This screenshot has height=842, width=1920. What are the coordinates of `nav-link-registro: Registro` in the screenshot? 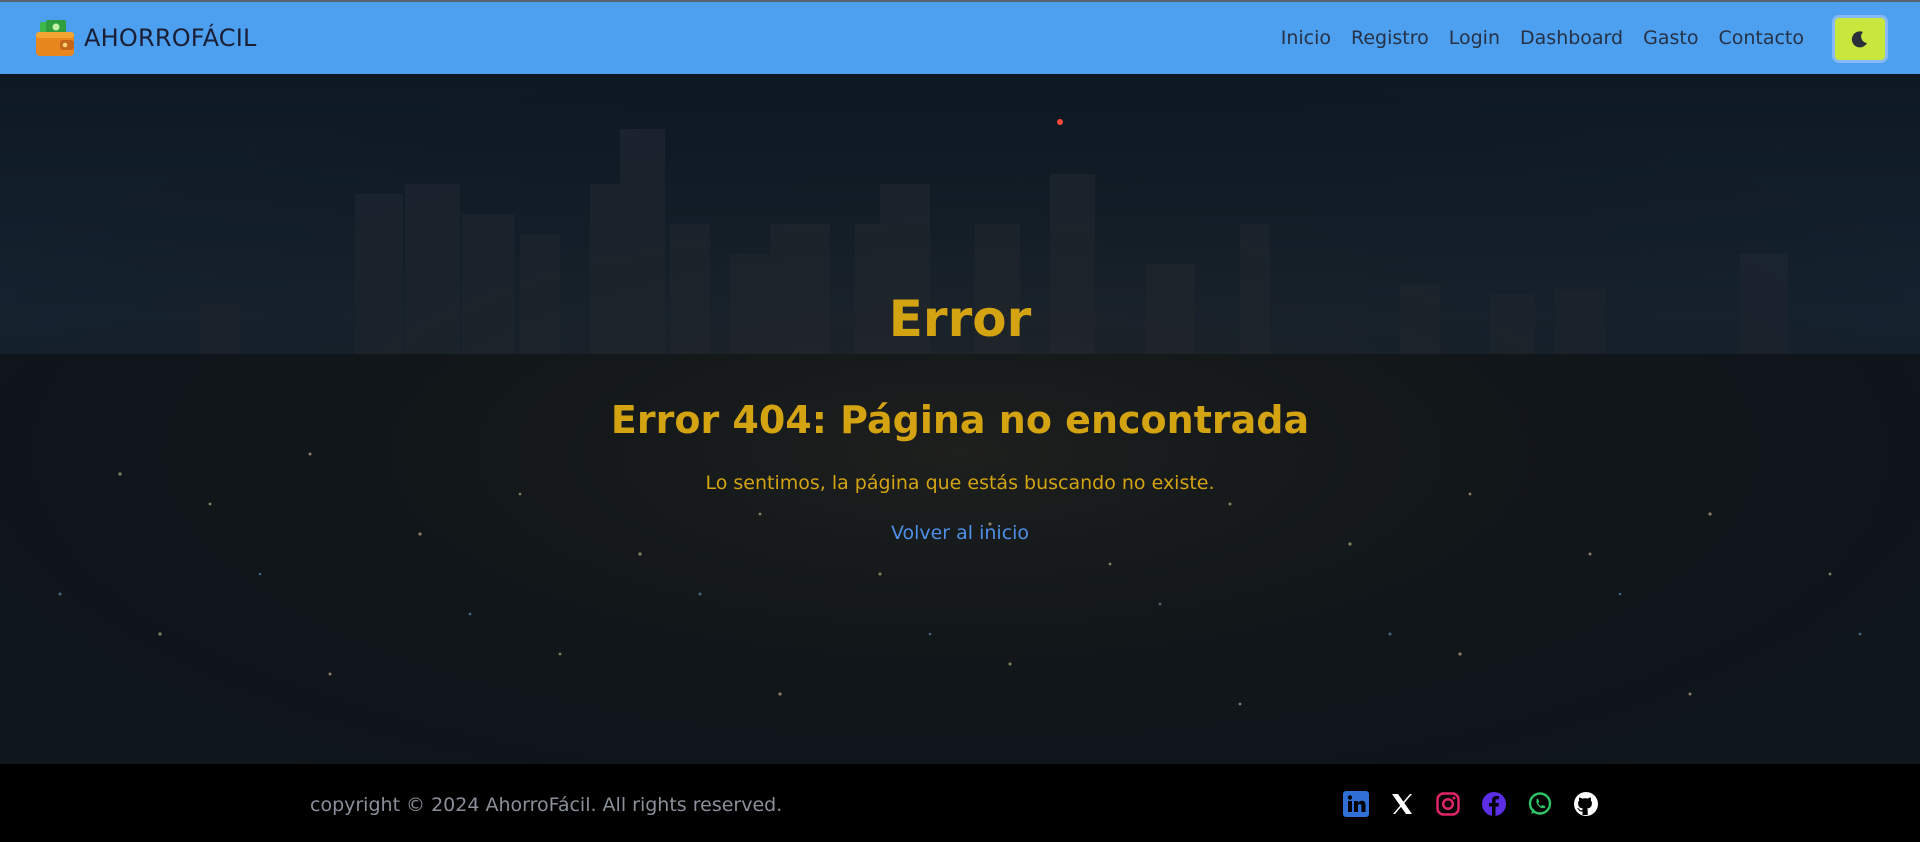 It's located at (1390, 38).